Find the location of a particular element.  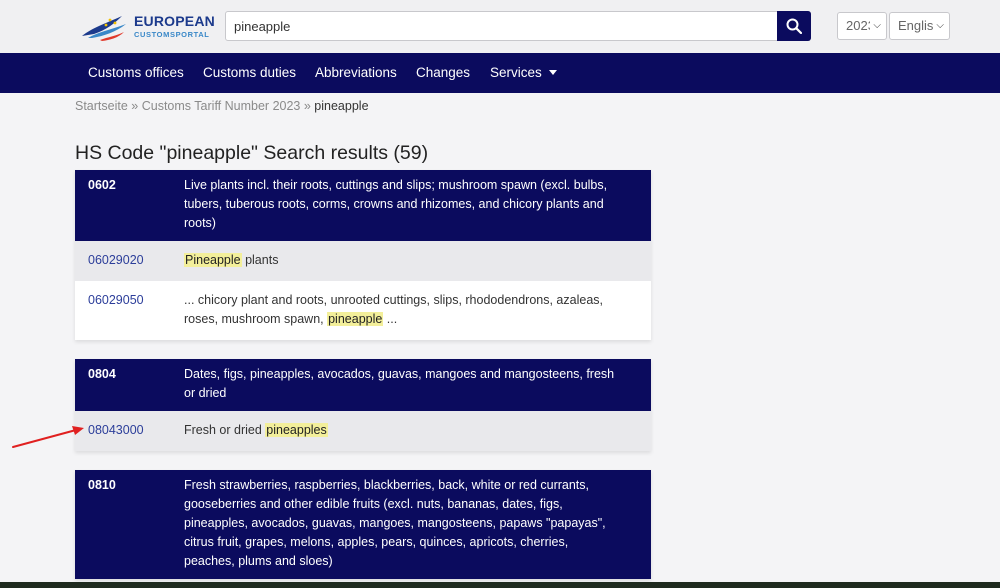

breadcrumb-tariff: Customs Tariff Number 2023 is located at coordinates (221, 106).